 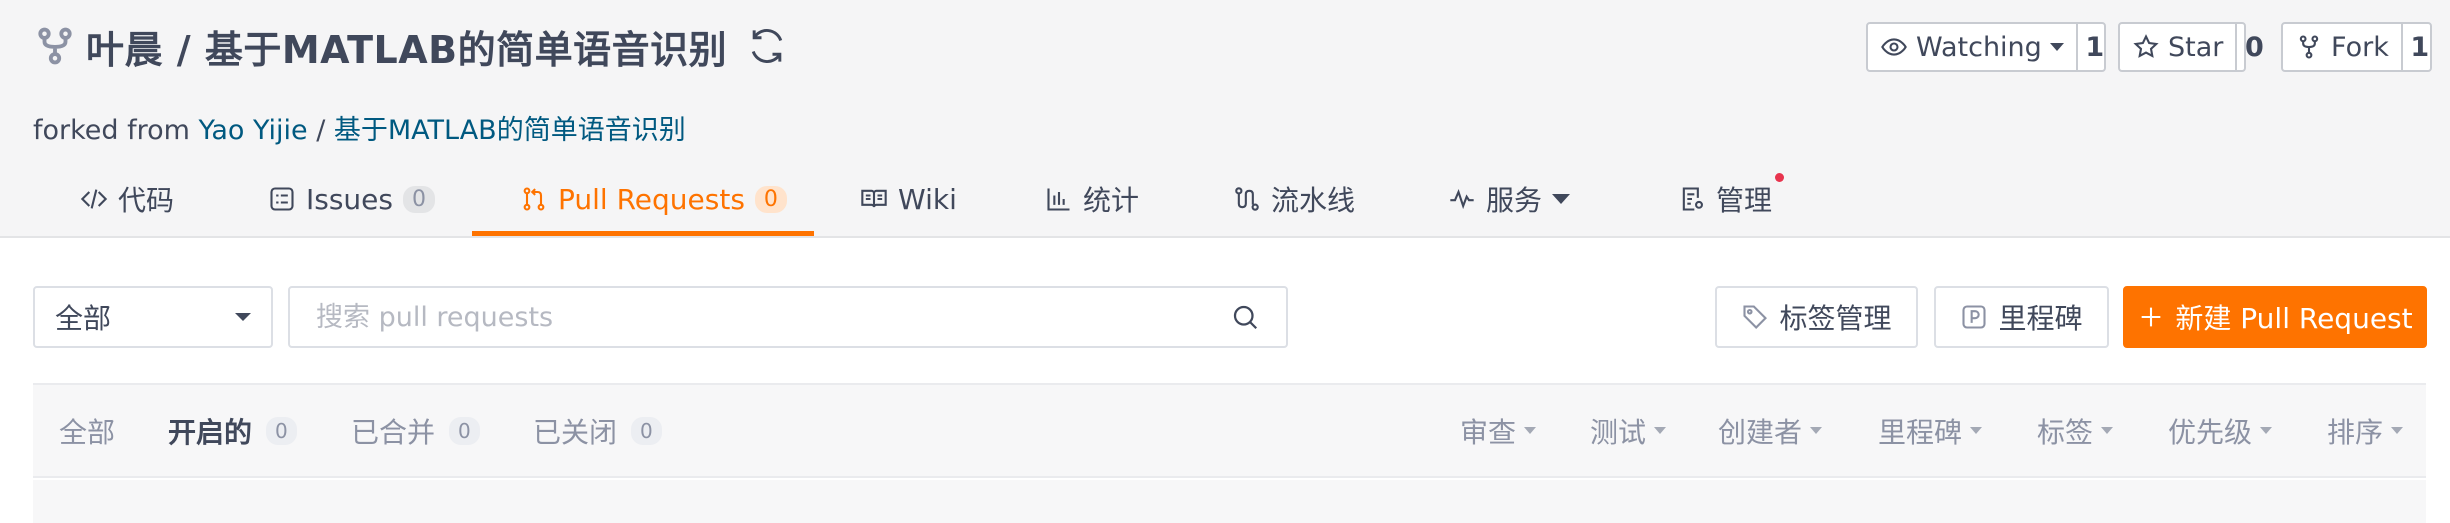 What do you see at coordinates (927, 199) in the screenshot?
I see `tab-label: Wiki` at bounding box center [927, 199].